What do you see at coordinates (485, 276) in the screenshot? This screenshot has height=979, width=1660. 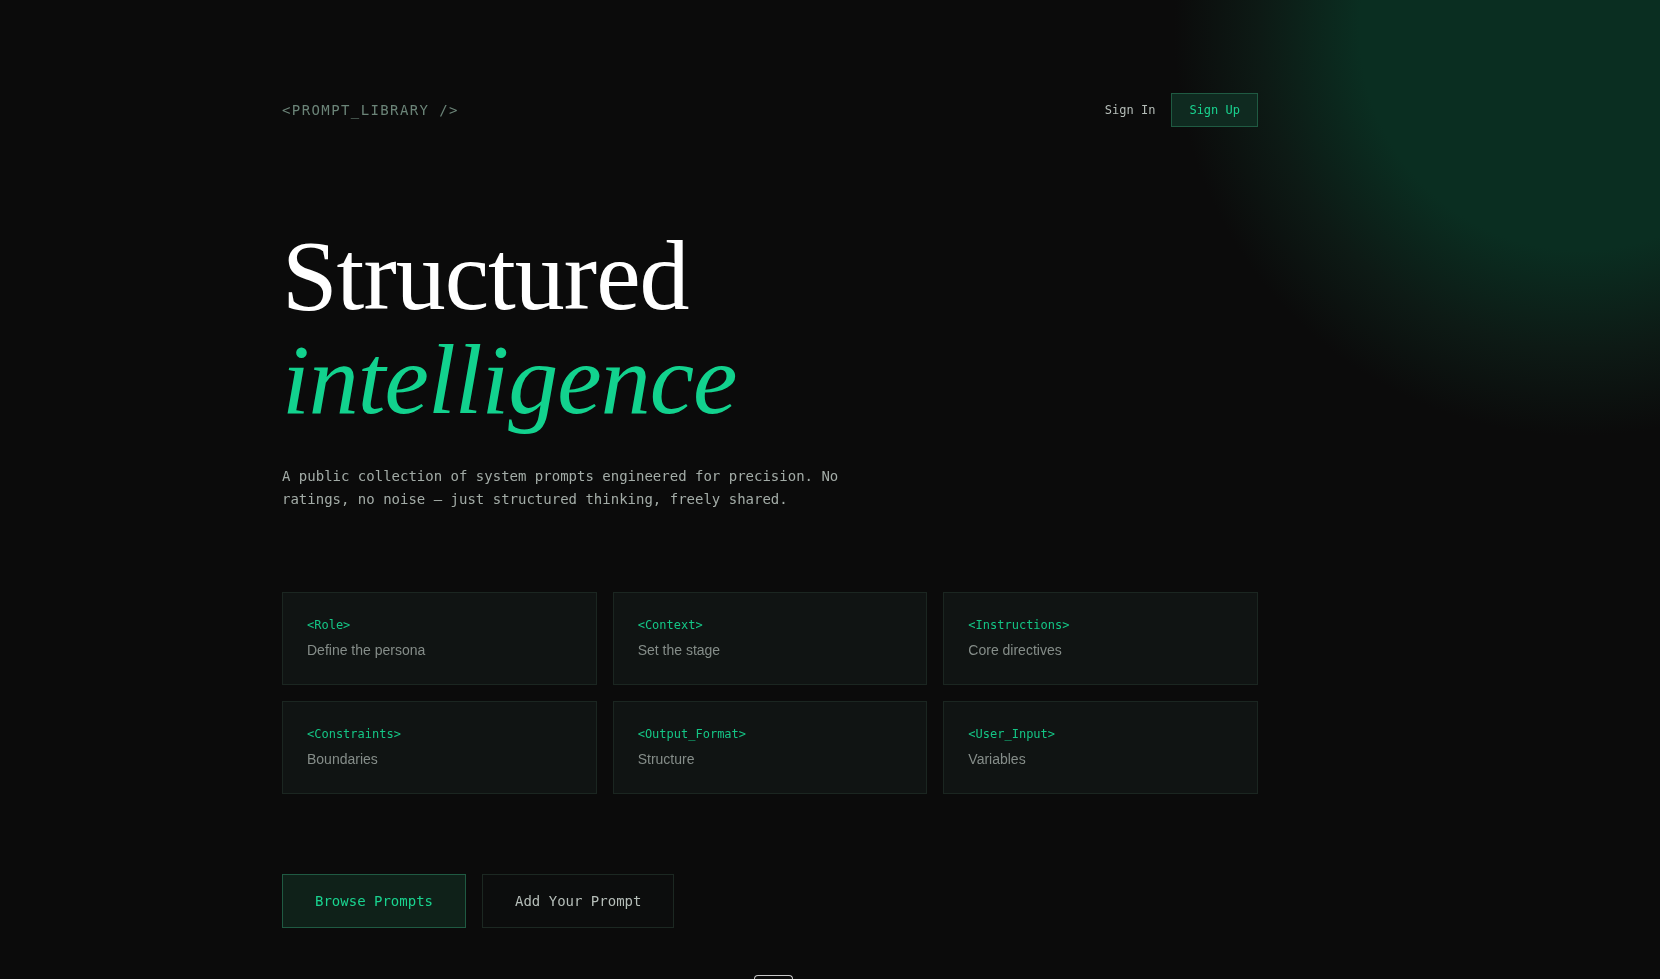 I see `hero-title: Structured` at bounding box center [485, 276].